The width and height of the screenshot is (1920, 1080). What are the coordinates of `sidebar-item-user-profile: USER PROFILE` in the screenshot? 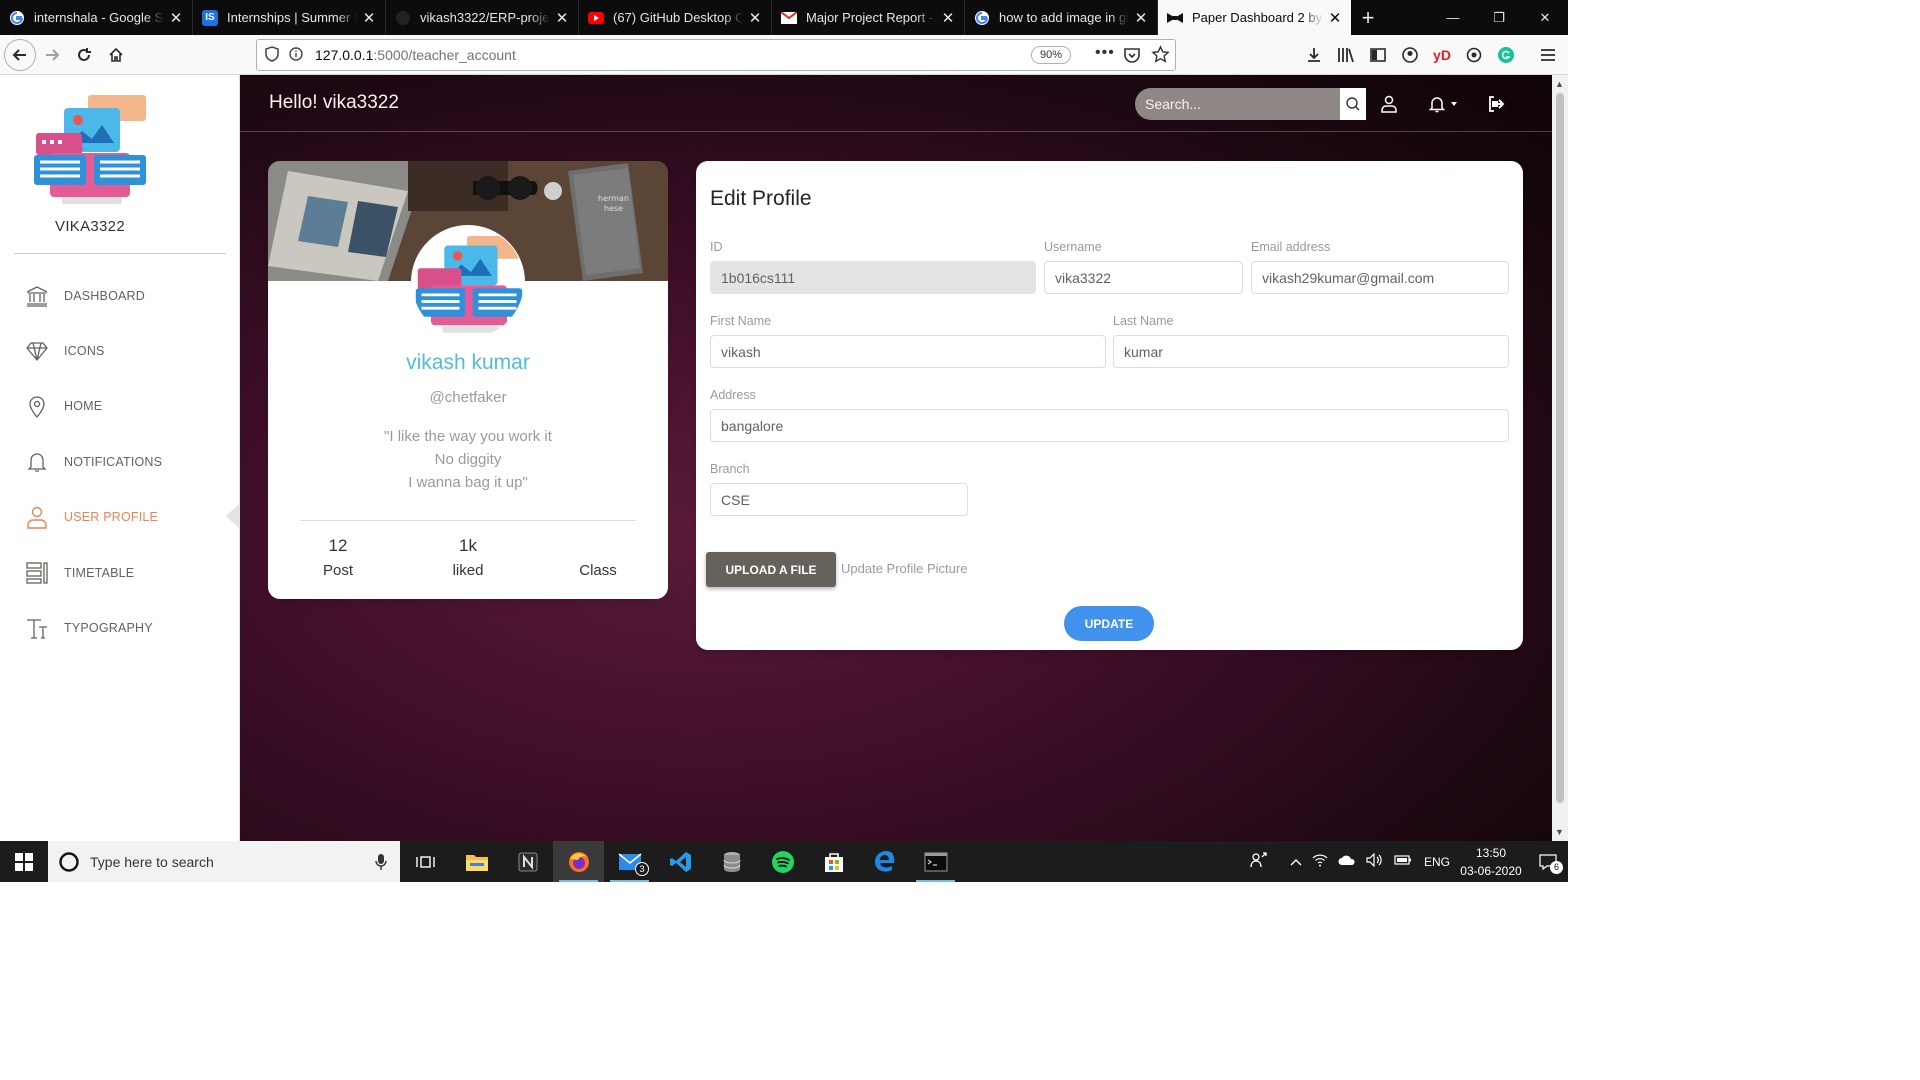 It's located at (91, 517).